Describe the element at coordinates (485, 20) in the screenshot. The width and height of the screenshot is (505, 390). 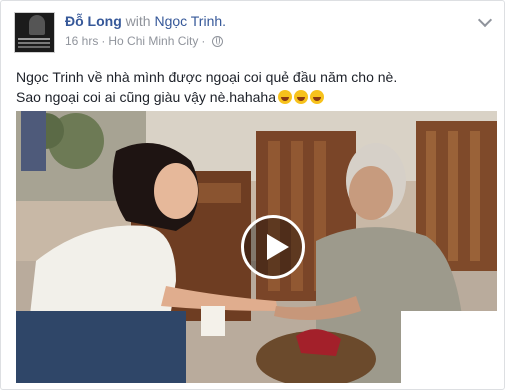
I see `chevron-down-icon` at that location.